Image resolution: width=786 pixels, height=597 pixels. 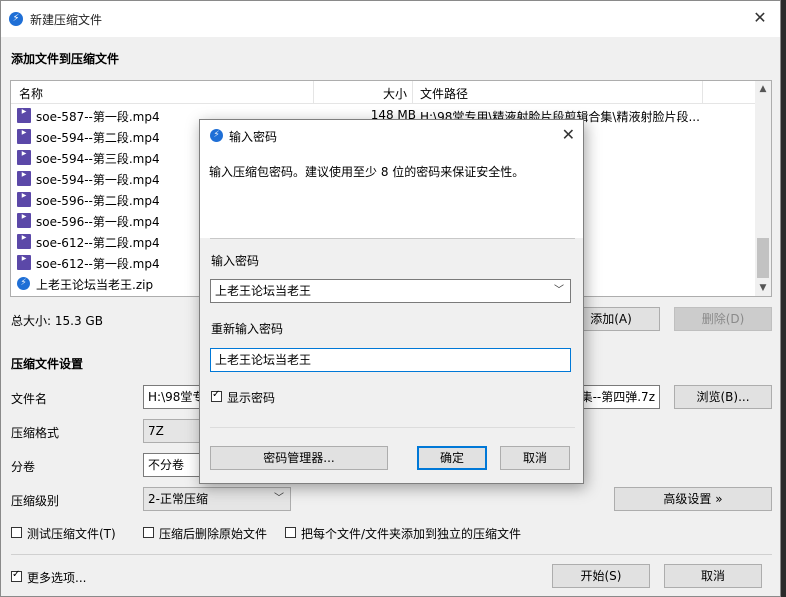 What do you see at coordinates (713, 576) in the screenshot?
I see `cancel-button: 取消` at bounding box center [713, 576].